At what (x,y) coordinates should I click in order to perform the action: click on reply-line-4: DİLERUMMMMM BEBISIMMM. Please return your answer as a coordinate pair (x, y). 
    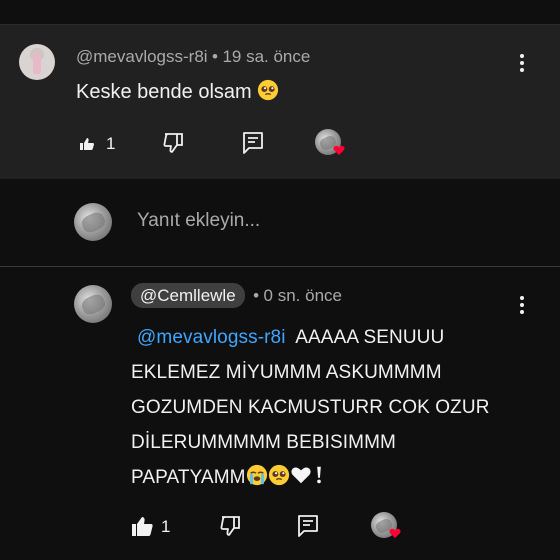
    Looking at the image, I should click on (263, 442).